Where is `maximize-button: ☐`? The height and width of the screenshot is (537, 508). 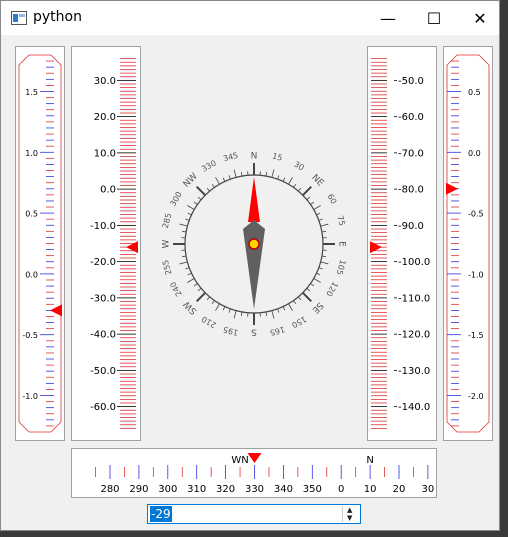 maximize-button: ☐ is located at coordinates (434, 18).